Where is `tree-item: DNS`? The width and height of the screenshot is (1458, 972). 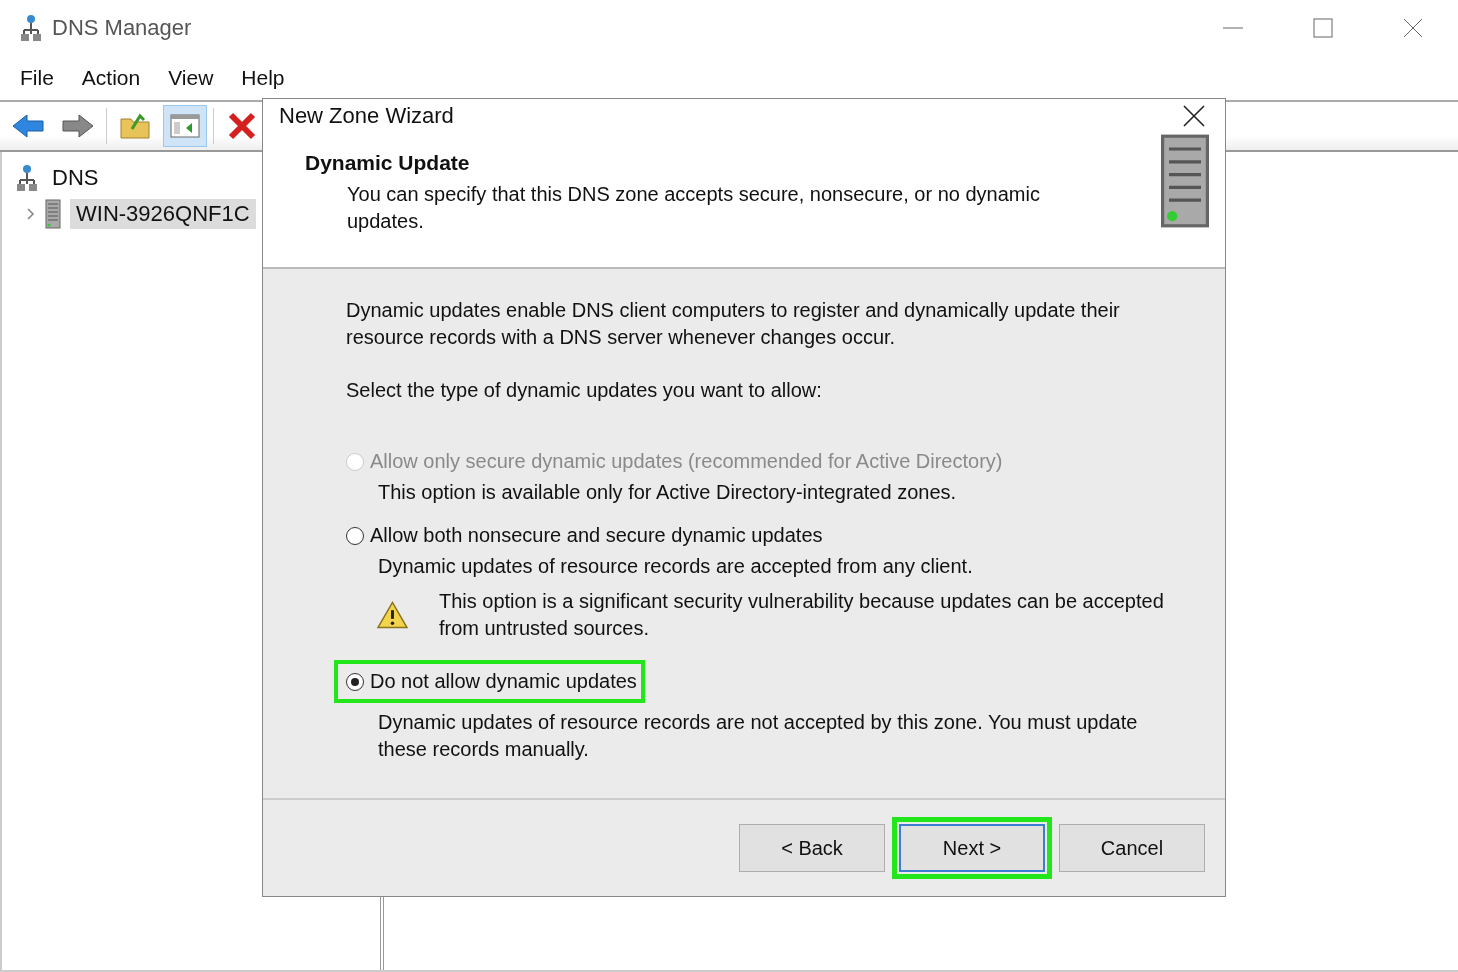 tree-item: DNS is located at coordinates (75, 178).